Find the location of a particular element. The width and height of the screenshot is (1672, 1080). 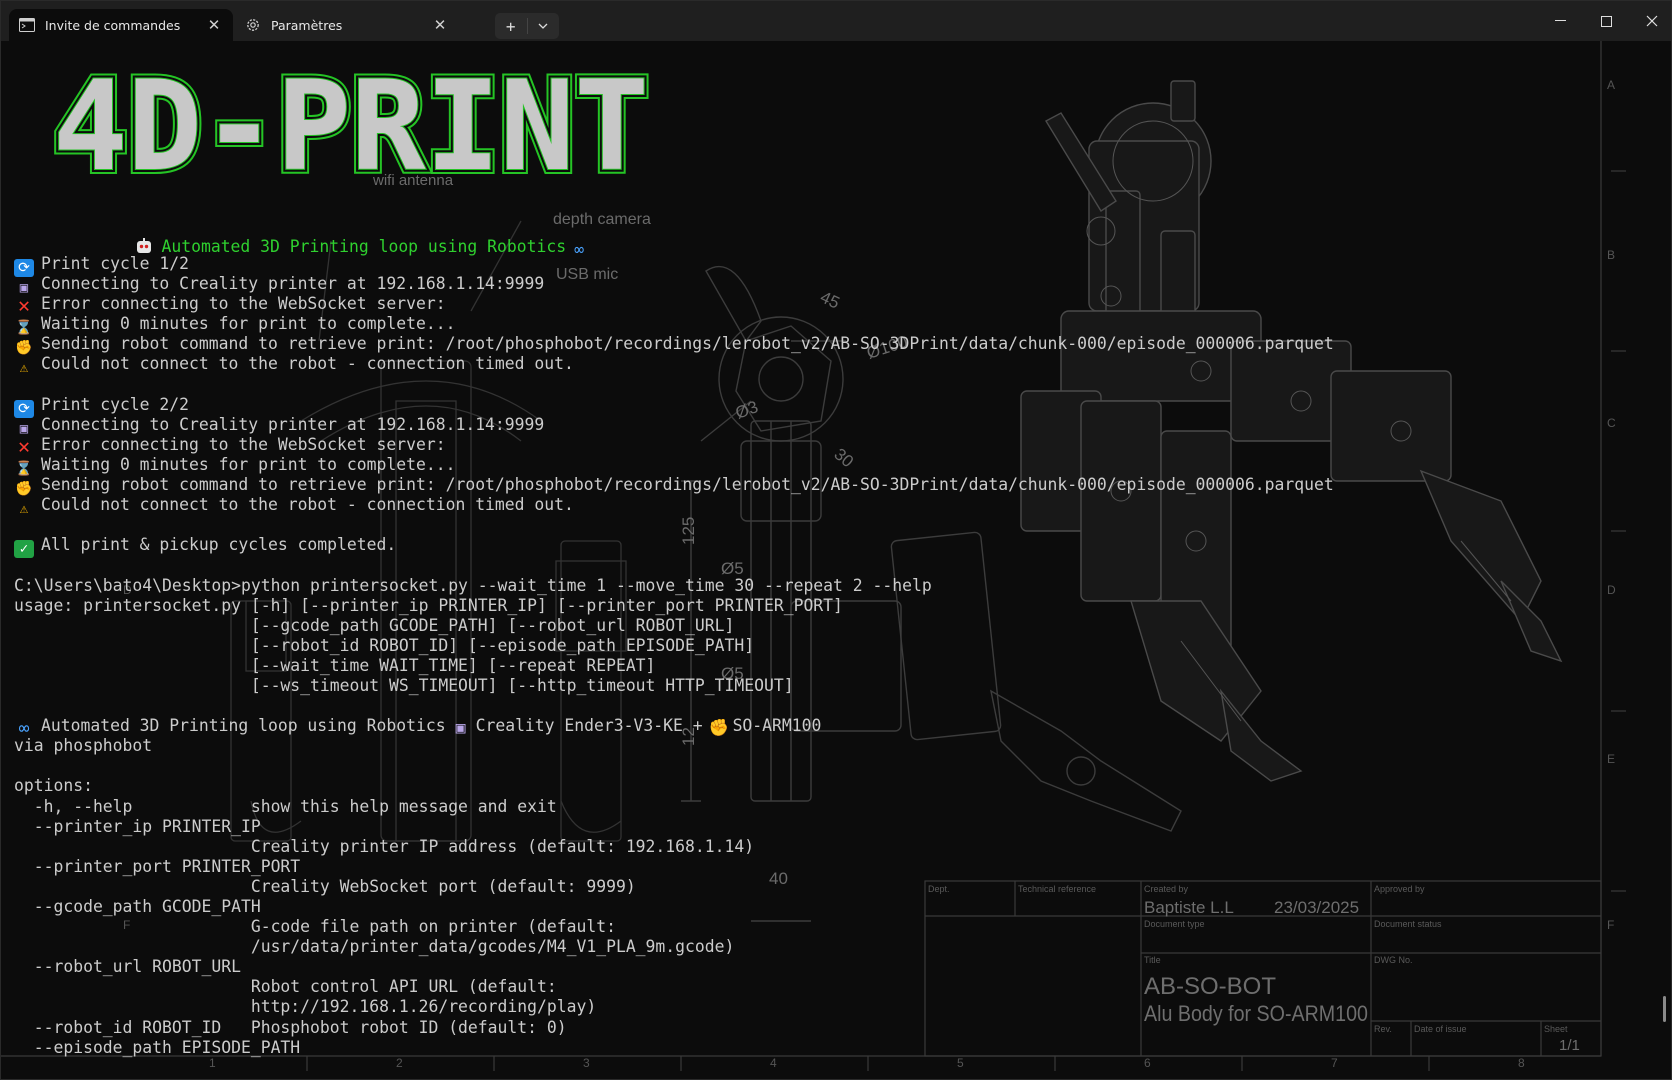

console-text: Robot control API URL (default: is located at coordinates (285, 987).